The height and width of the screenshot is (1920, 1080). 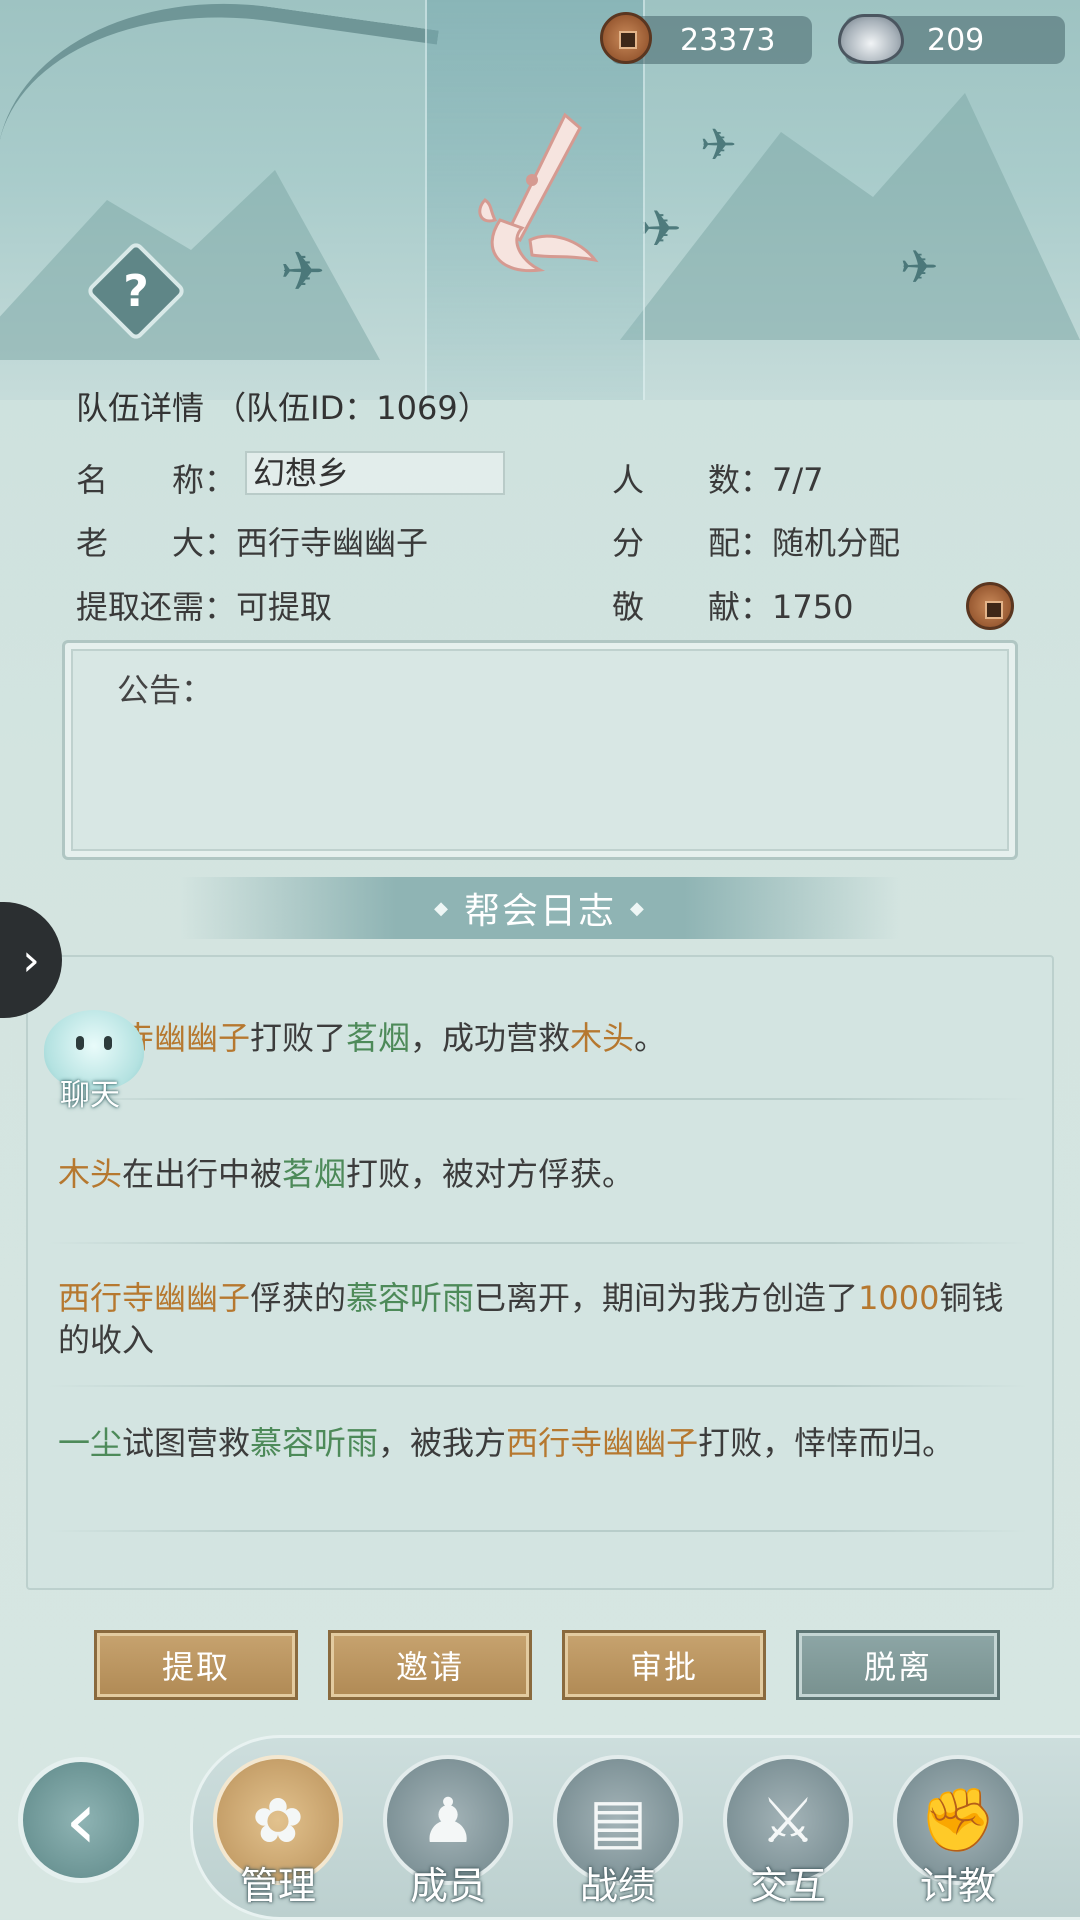 What do you see at coordinates (90, 1443) in the screenshot?
I see `log-highlight: 一尘` at bounding box center [90, 1443].